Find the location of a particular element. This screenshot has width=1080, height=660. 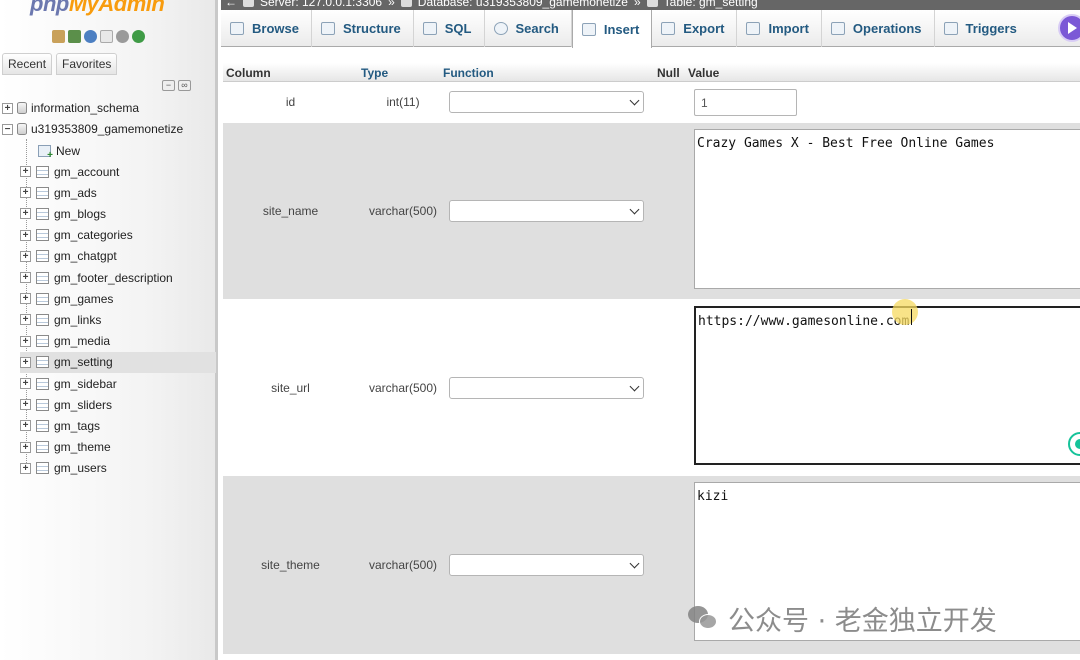

table-label: gm_theme is located at coordinates (82, 447).